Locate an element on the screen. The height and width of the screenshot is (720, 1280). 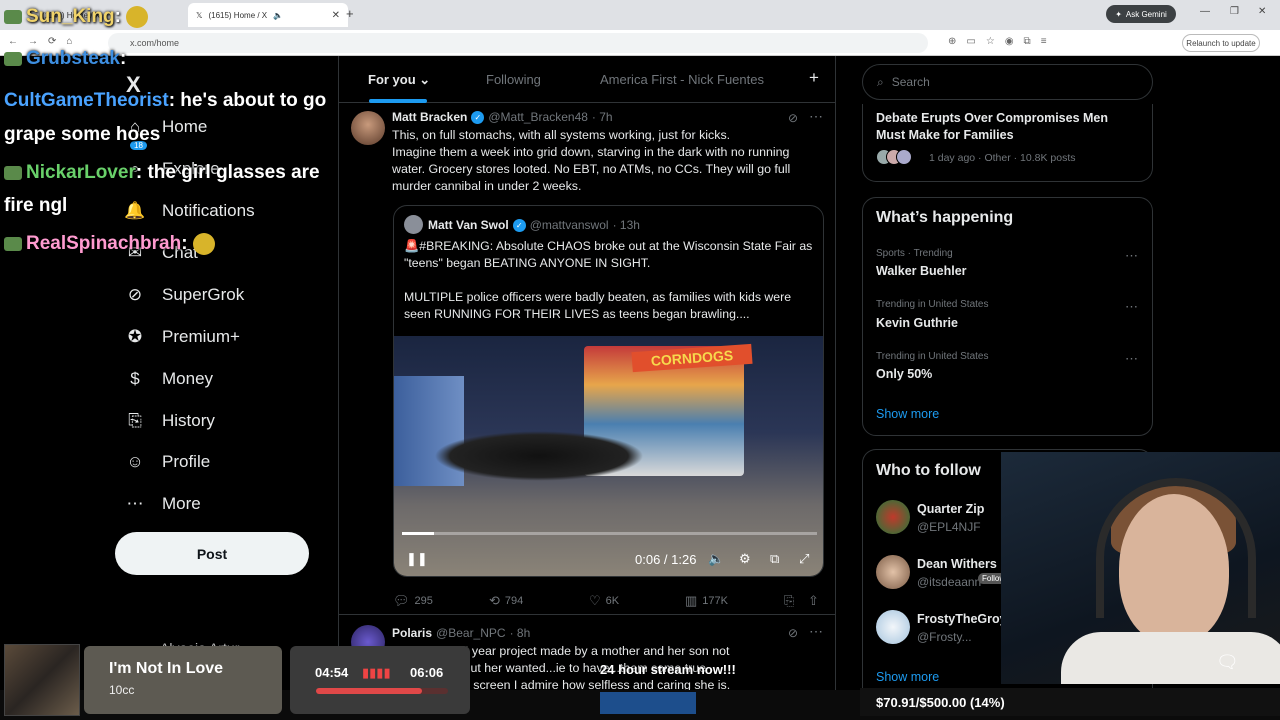
nav-item-more: ⋯ More is located at coordinates (162, 504).